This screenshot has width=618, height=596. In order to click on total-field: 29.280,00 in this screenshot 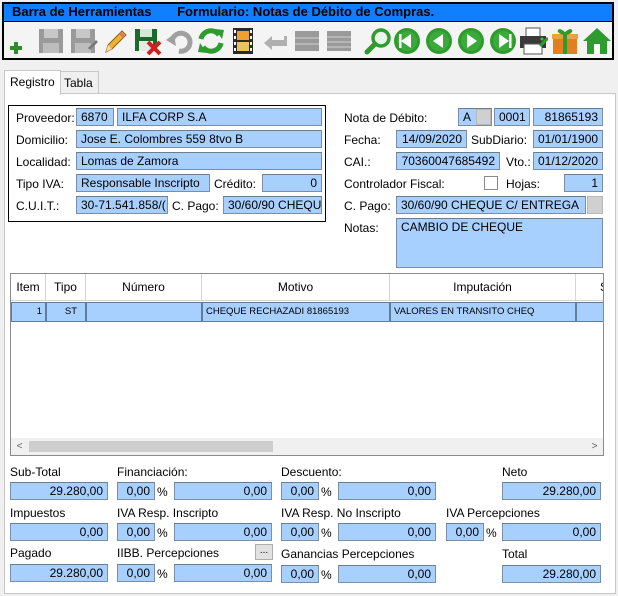, I will do `click(551, 574)`.